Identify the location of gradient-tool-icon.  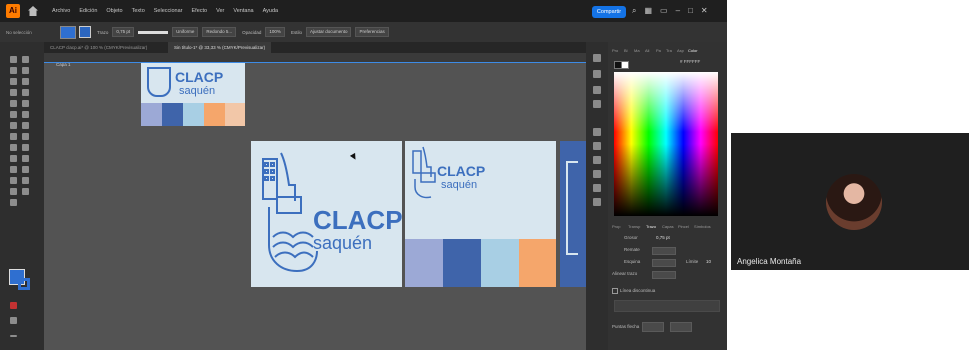
(25, 147).